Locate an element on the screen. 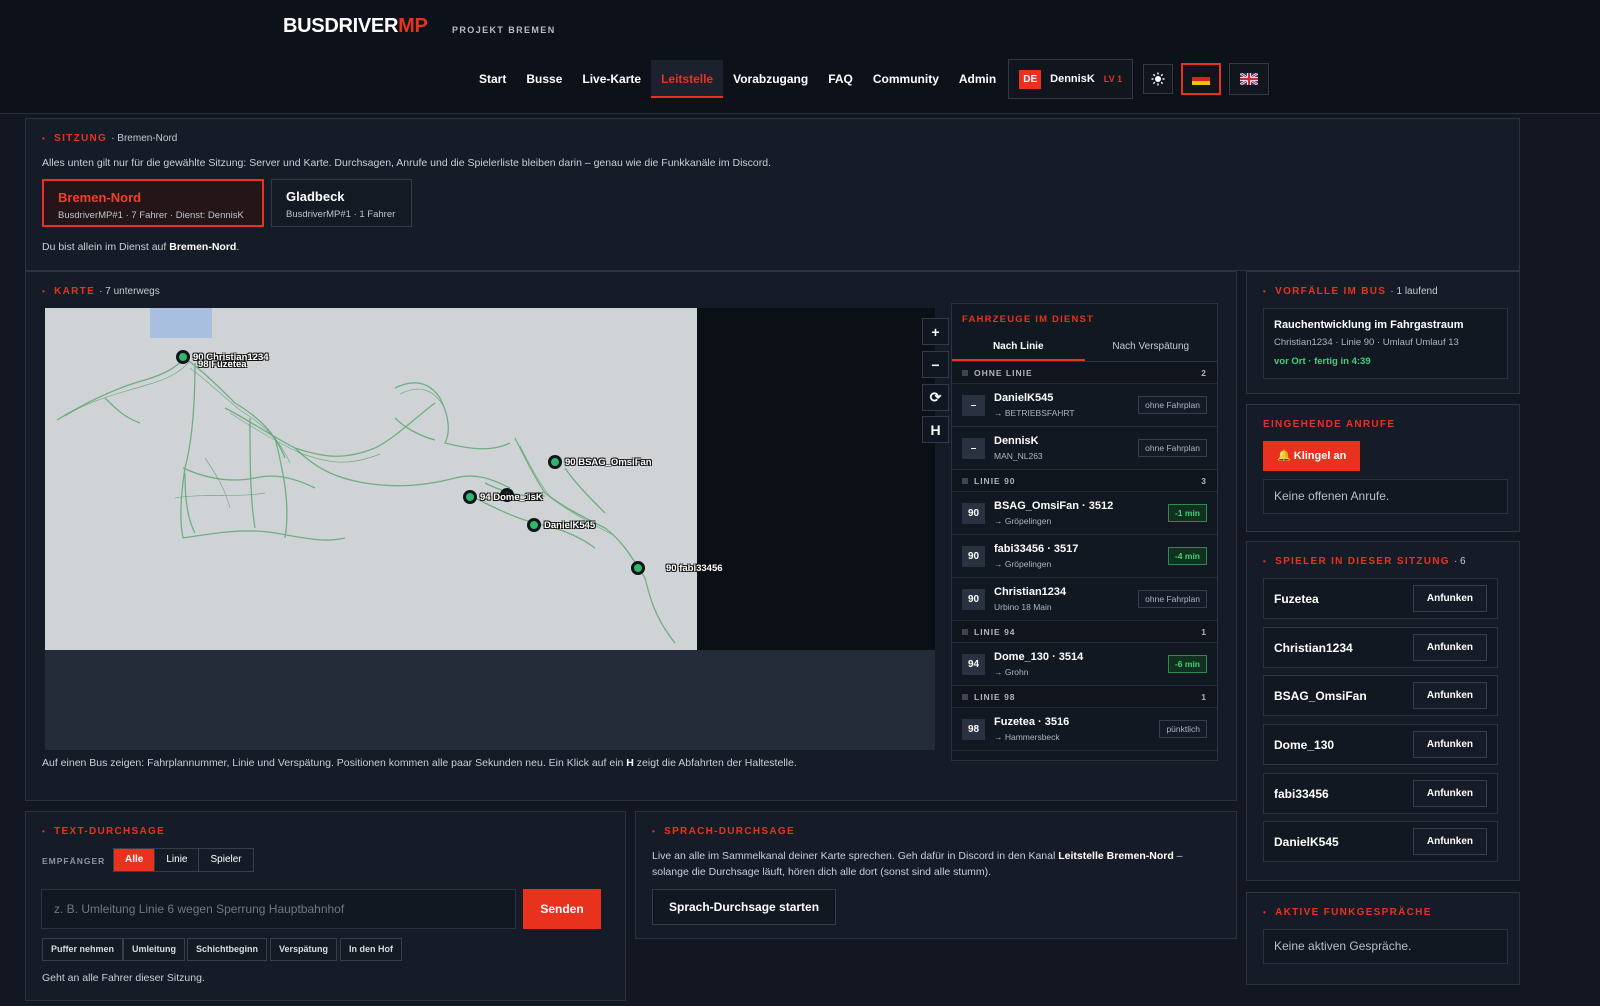 The width and height of the screenshot is (1600, 1006). session-card-gladbeck: Gladbeck BusdriverMP#1 · 1 Fahrer is located at coordinates (341, 203).